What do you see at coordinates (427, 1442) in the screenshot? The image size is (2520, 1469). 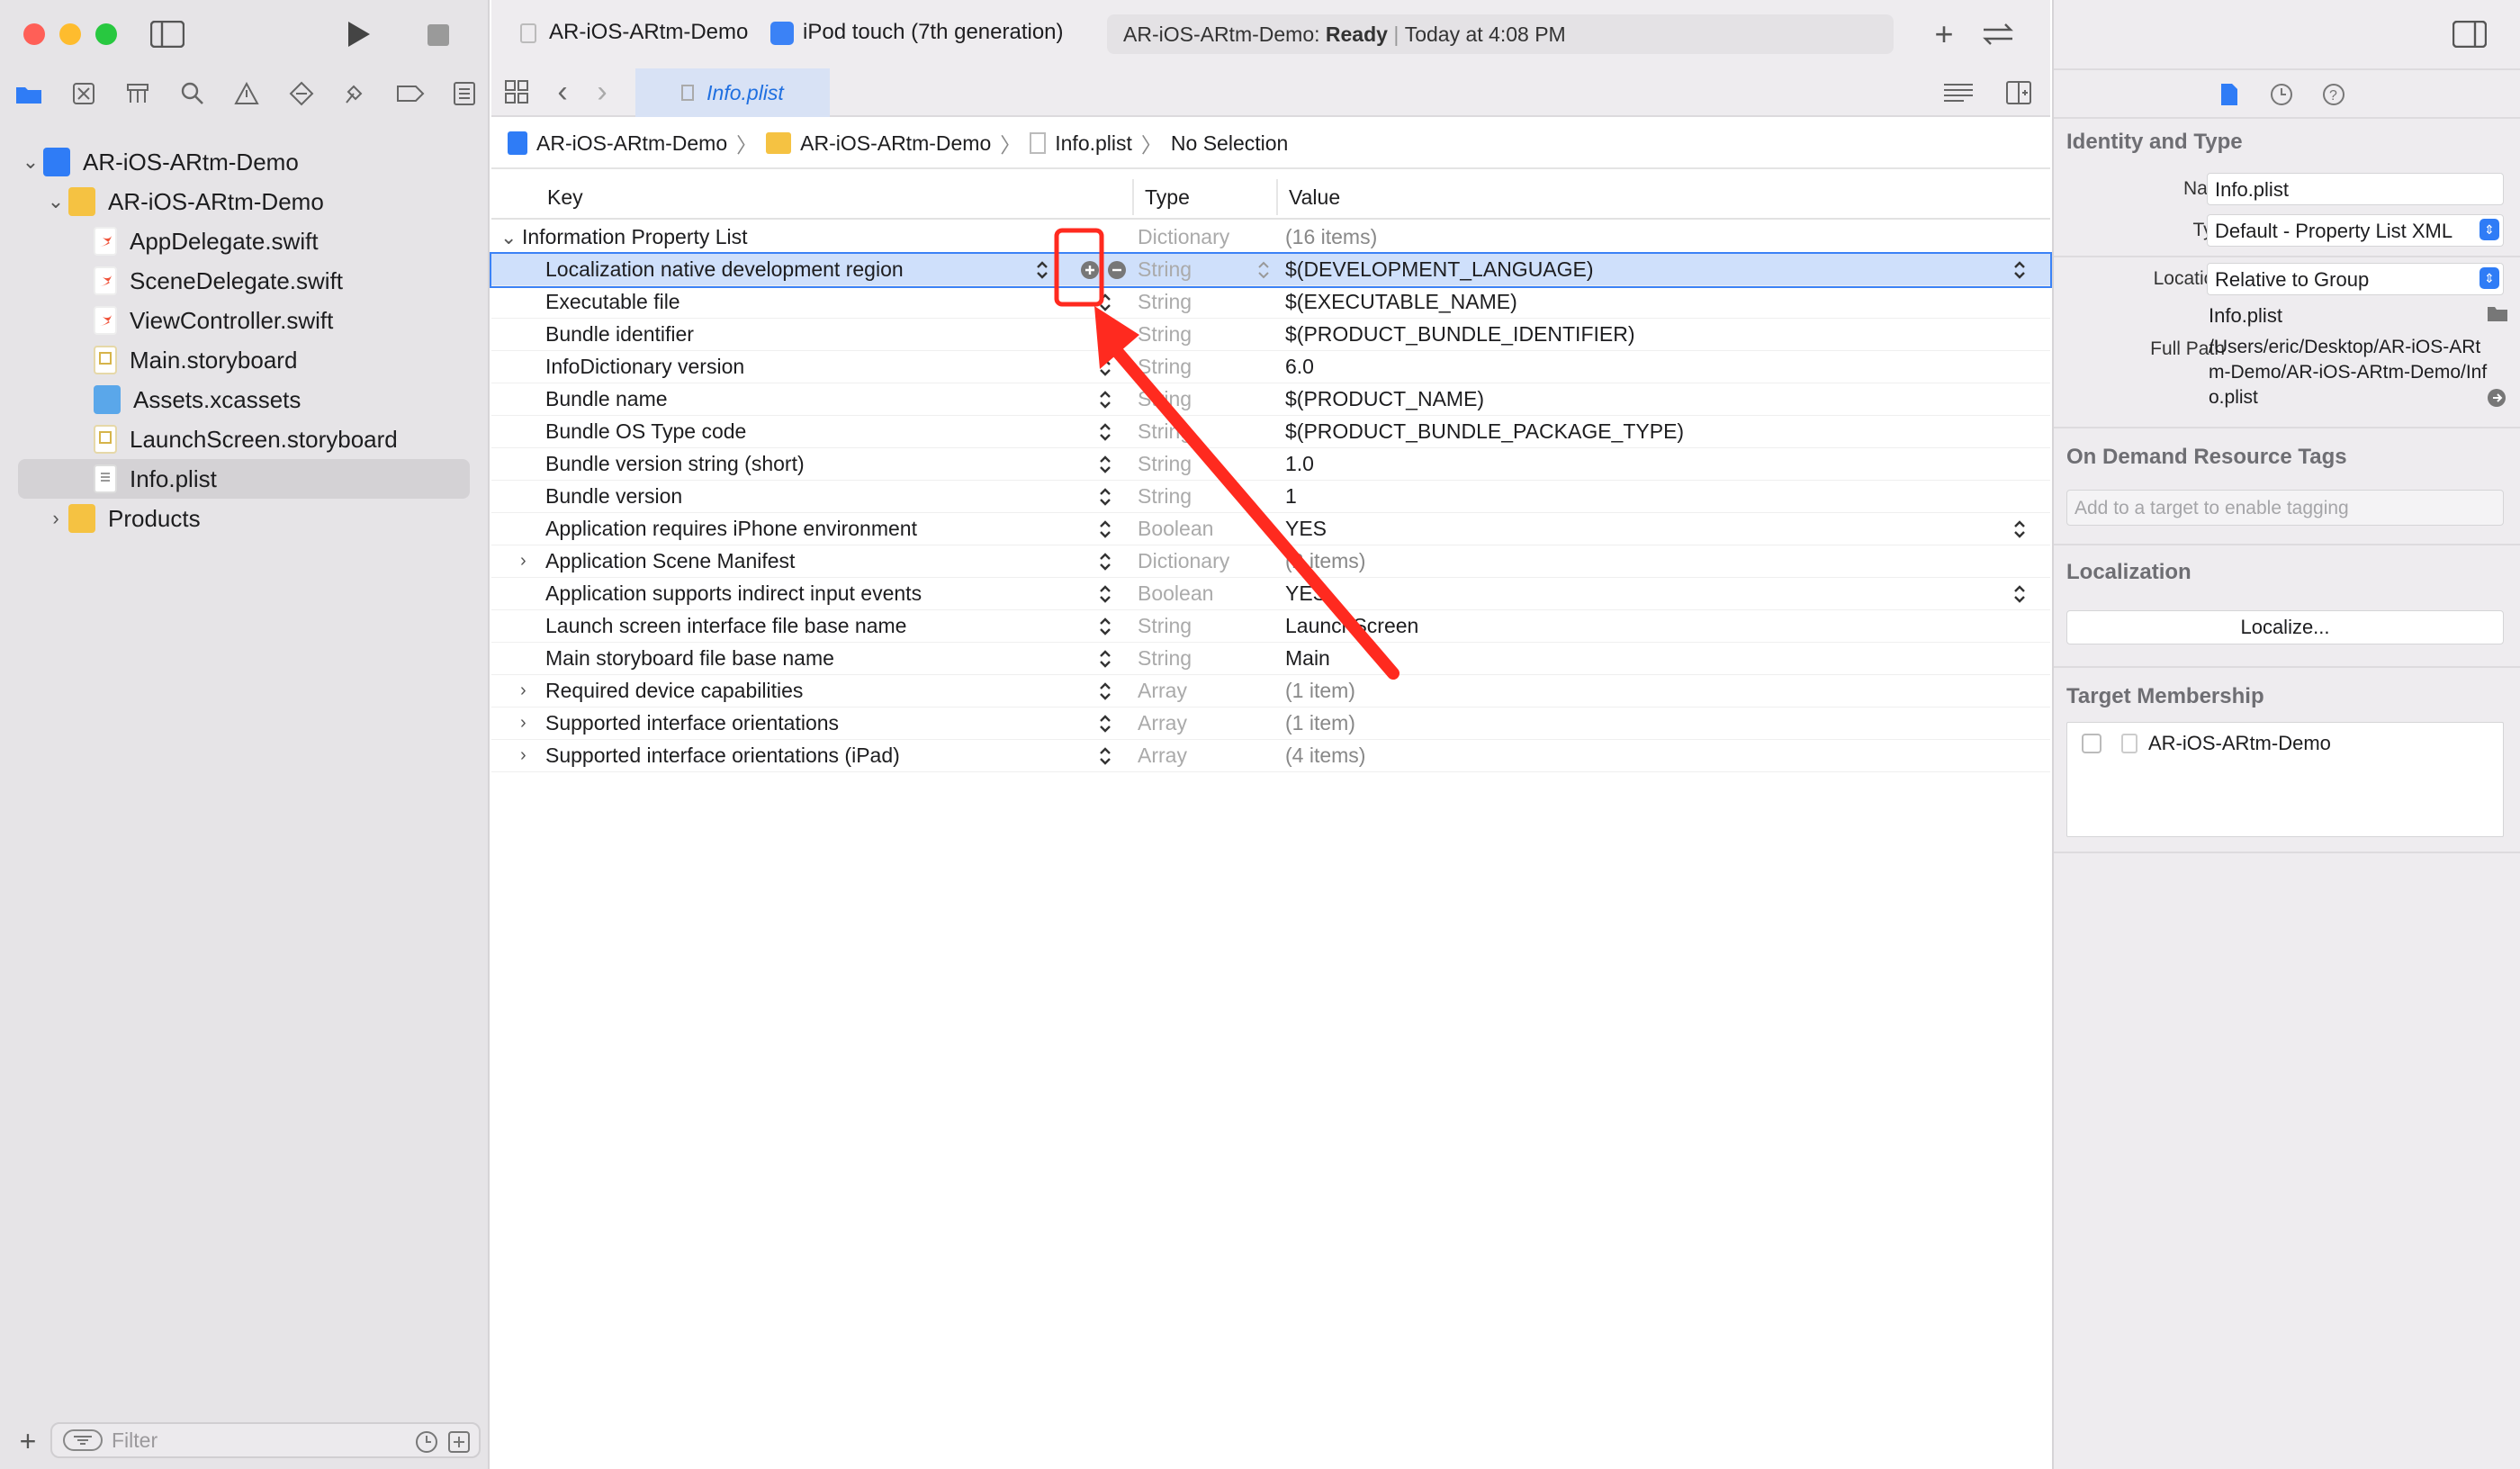 I see `recent-files-icon` at bounding box center [427, 1442].